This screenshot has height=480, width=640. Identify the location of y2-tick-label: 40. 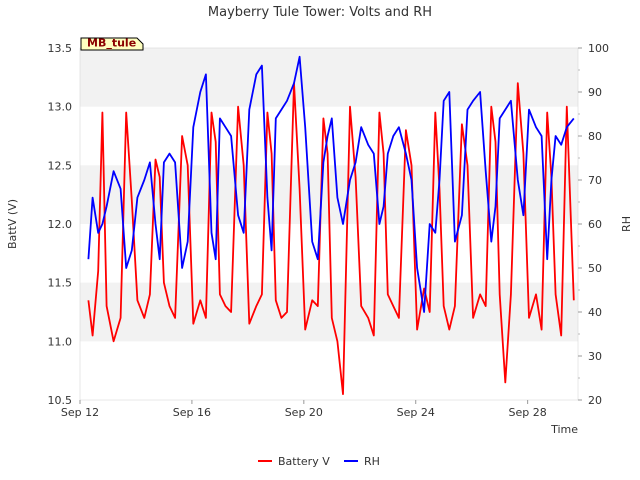
(595, 312).